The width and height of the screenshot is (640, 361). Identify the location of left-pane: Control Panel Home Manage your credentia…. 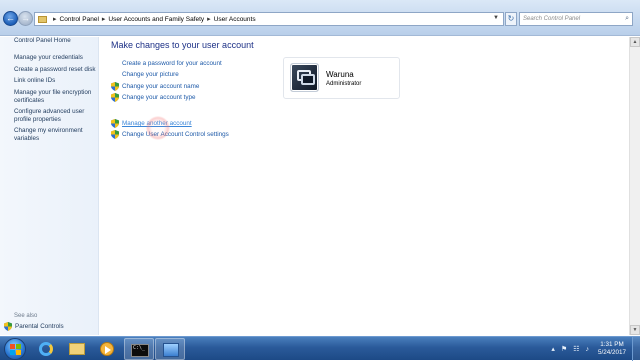
(49, 186).